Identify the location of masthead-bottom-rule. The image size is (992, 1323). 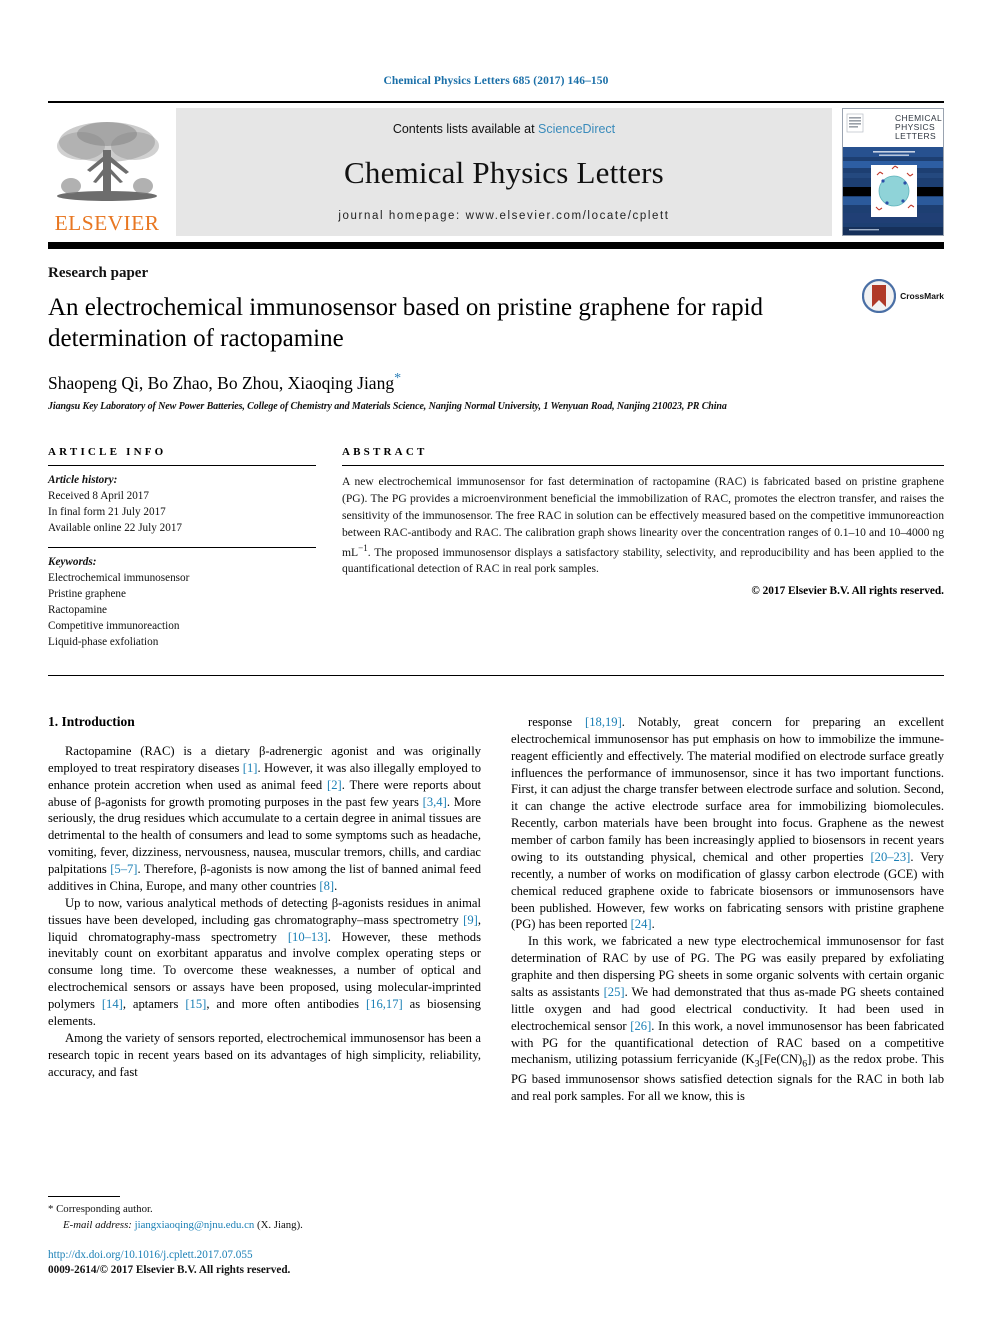
(496, 245).